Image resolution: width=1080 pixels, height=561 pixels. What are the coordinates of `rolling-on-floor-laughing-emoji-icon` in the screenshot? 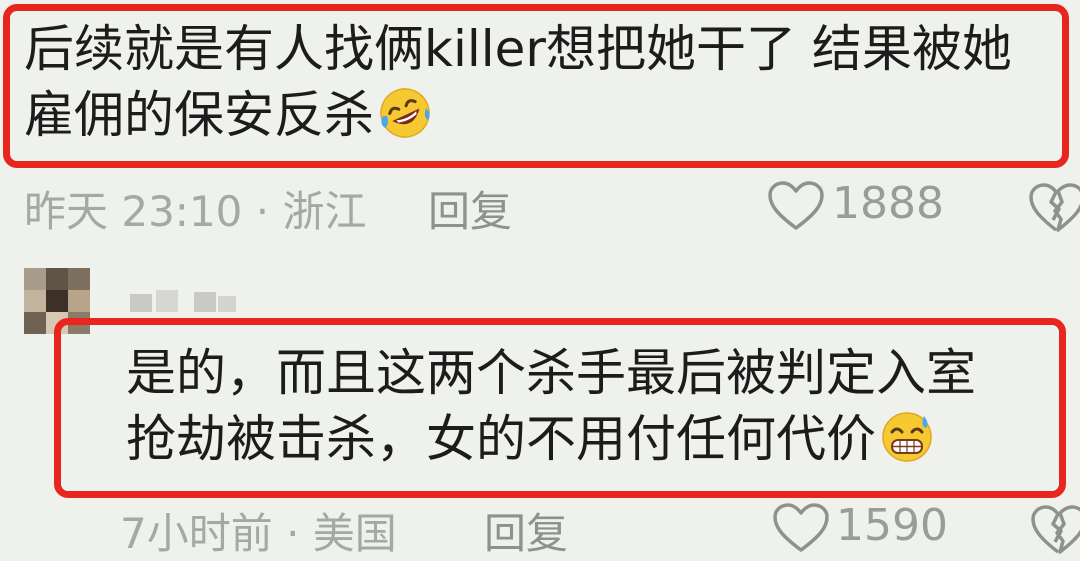 It's located at (405, 113).